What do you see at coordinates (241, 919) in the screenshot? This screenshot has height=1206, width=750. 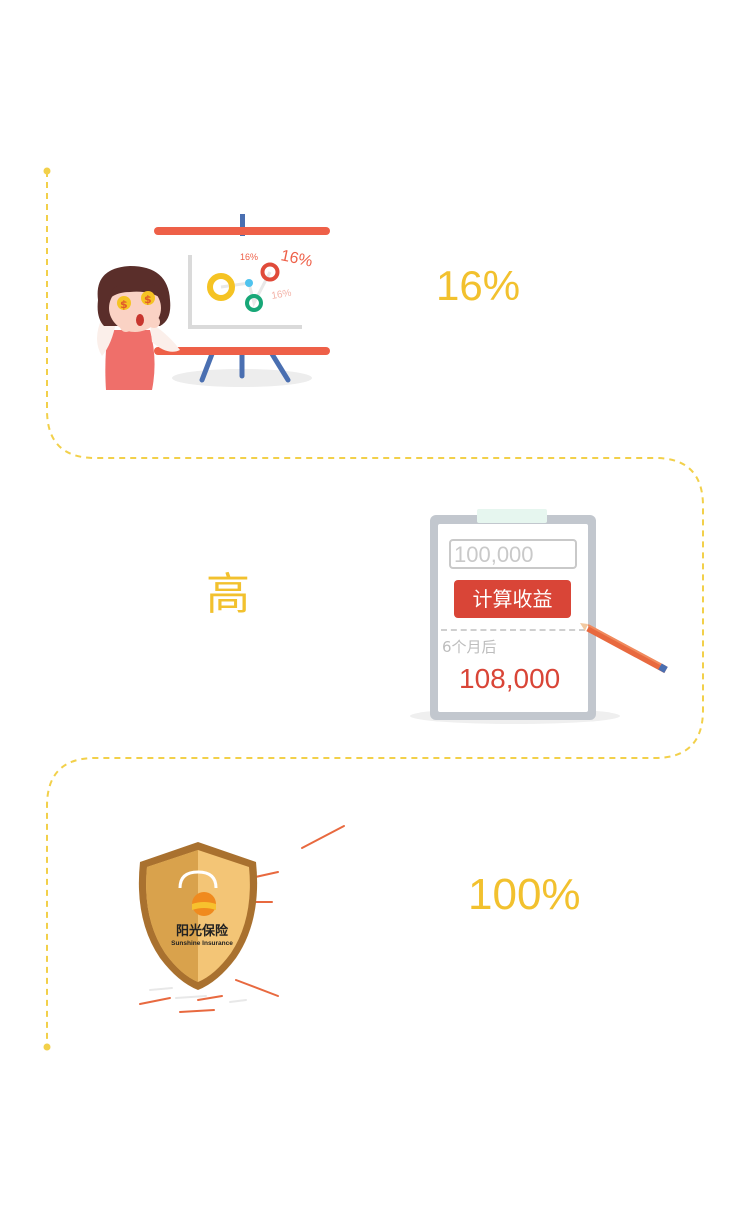 I see `shield-illustration: 阳光保险 Sunshine Insurance` at bounding box center [241, 919].